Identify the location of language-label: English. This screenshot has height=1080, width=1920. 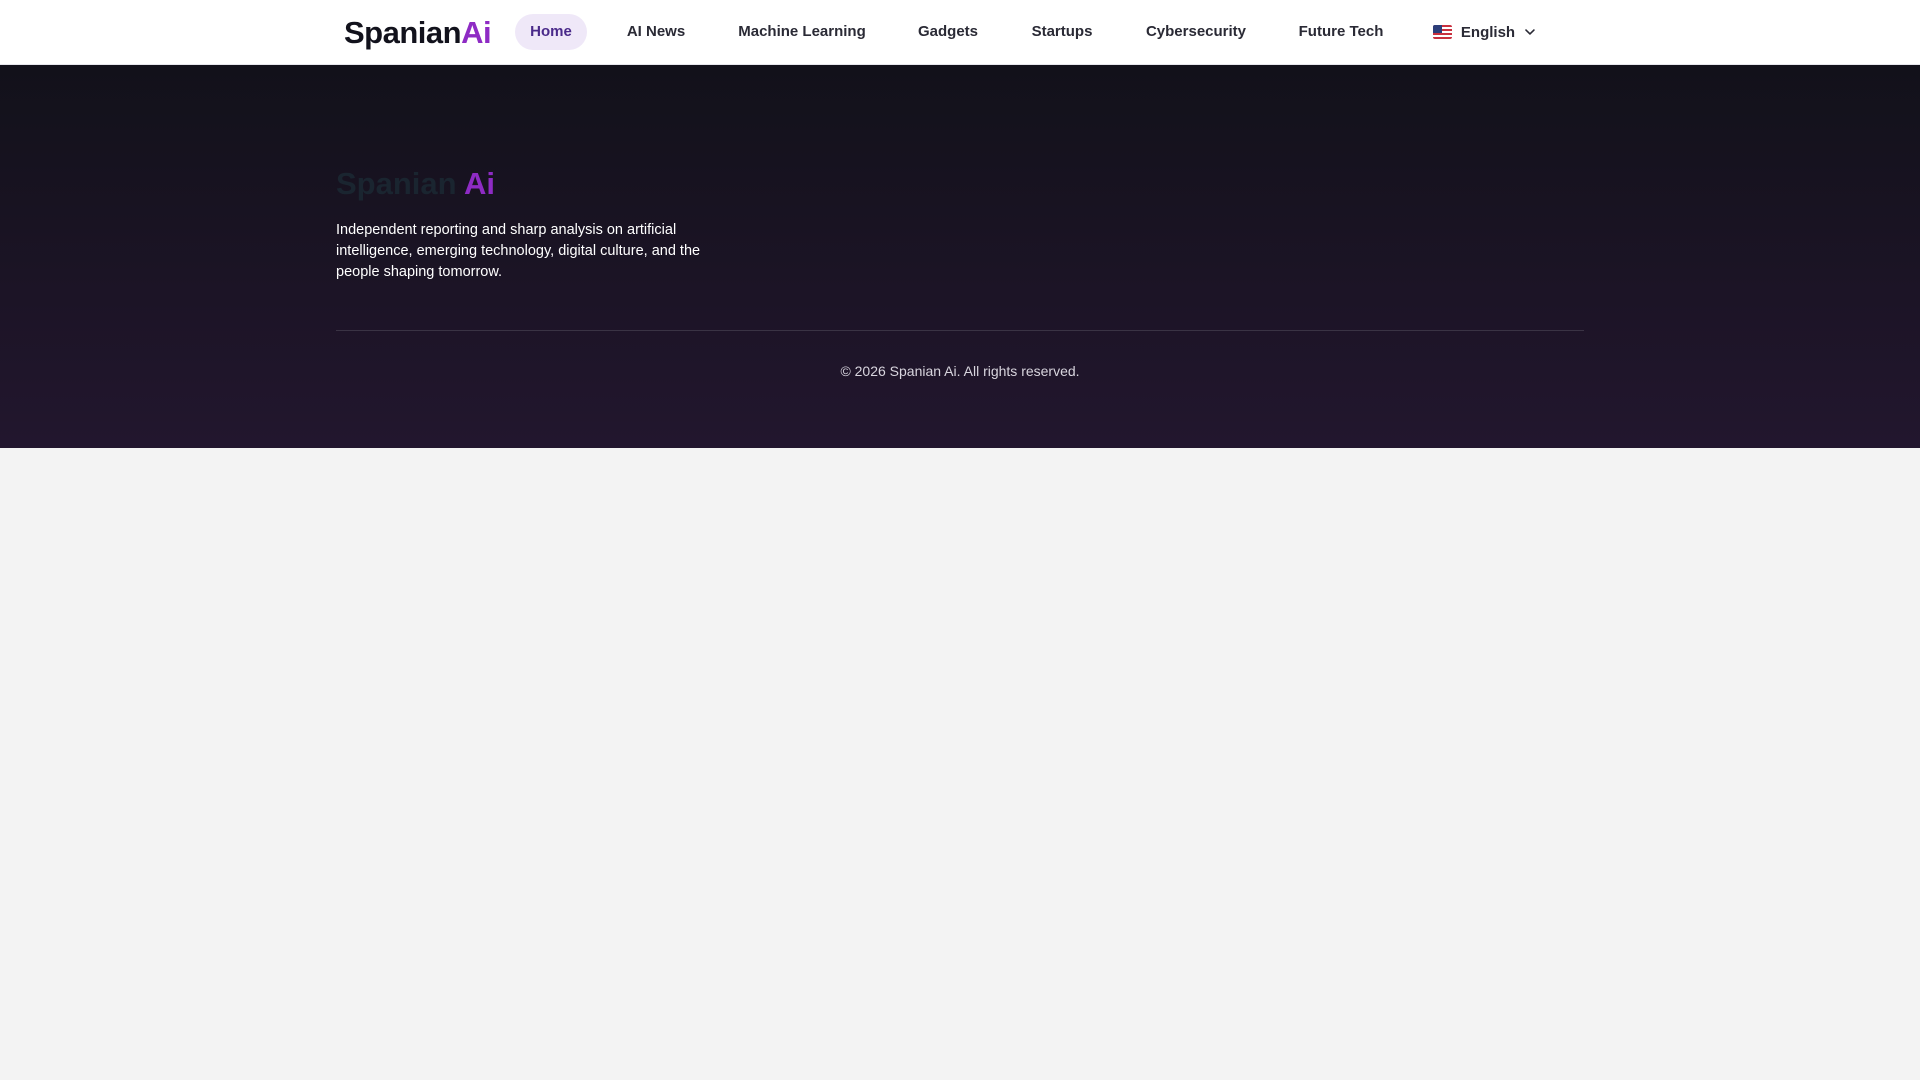
(1488, 32).